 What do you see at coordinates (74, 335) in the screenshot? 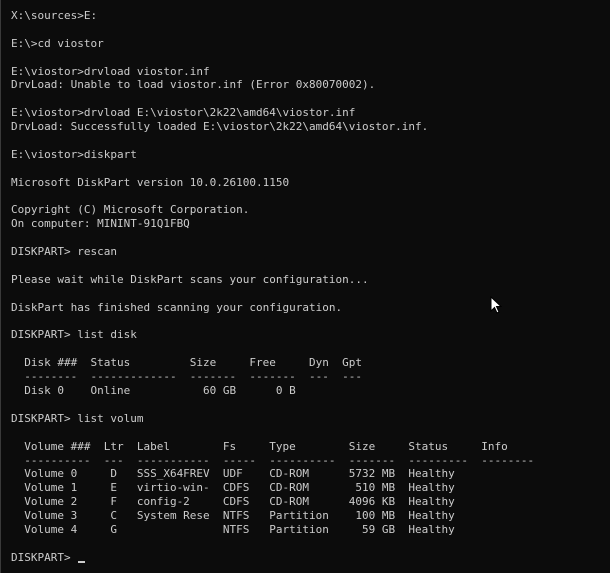
I see `console-line-text: DISKPART> list disk` at bounding box center [74, 335].